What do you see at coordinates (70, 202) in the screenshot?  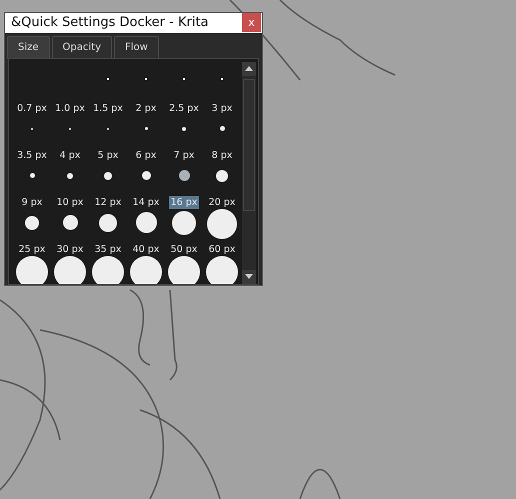 I see `size-label: 10 px` at bounding box center [70, 202].